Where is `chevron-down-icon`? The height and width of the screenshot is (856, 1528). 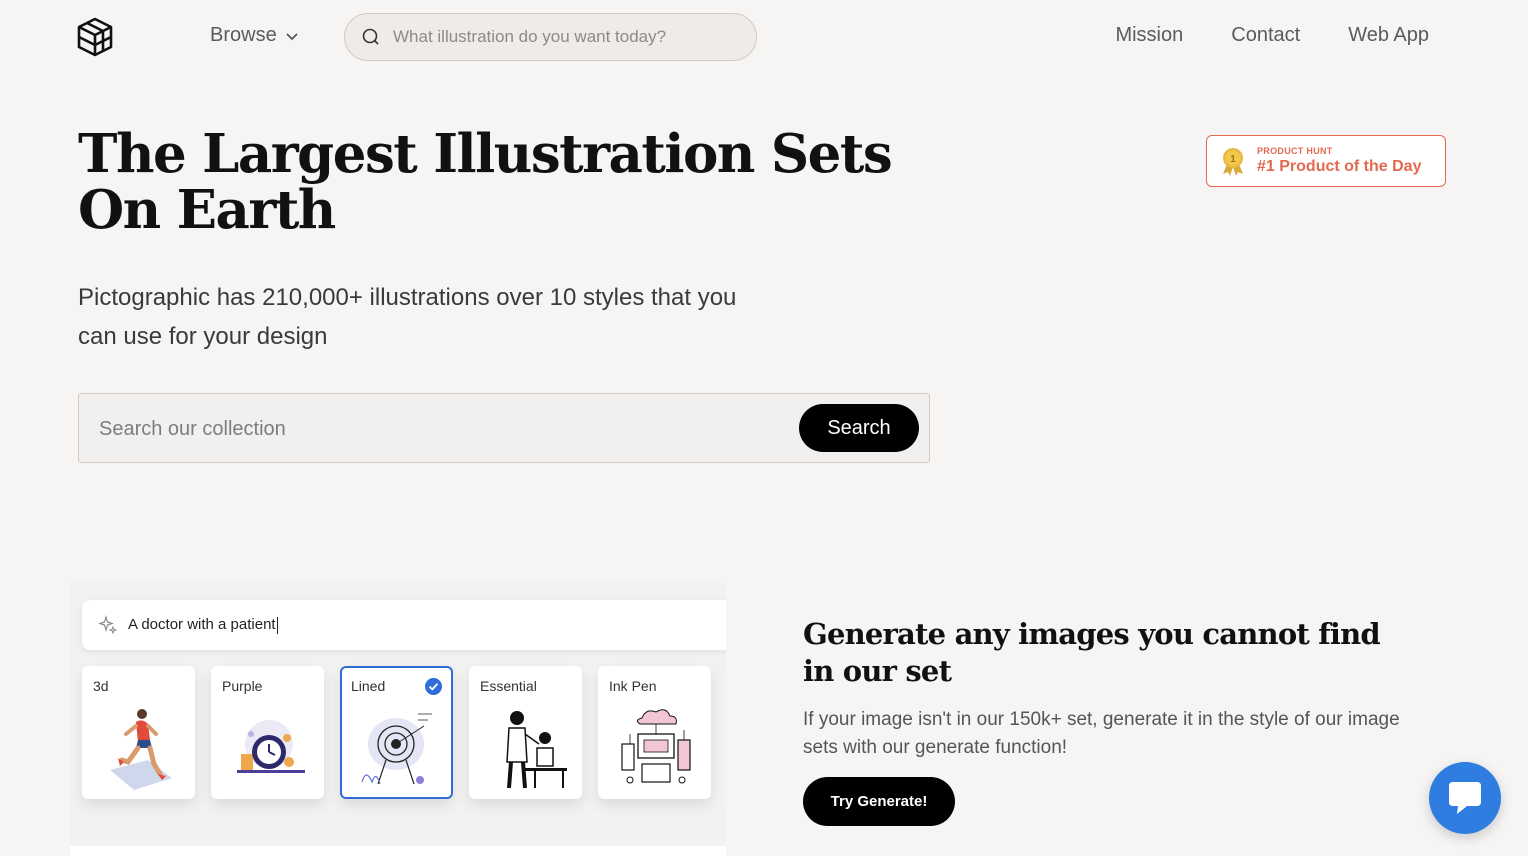
chevron-down-icon is located at coordinates (292, 36).